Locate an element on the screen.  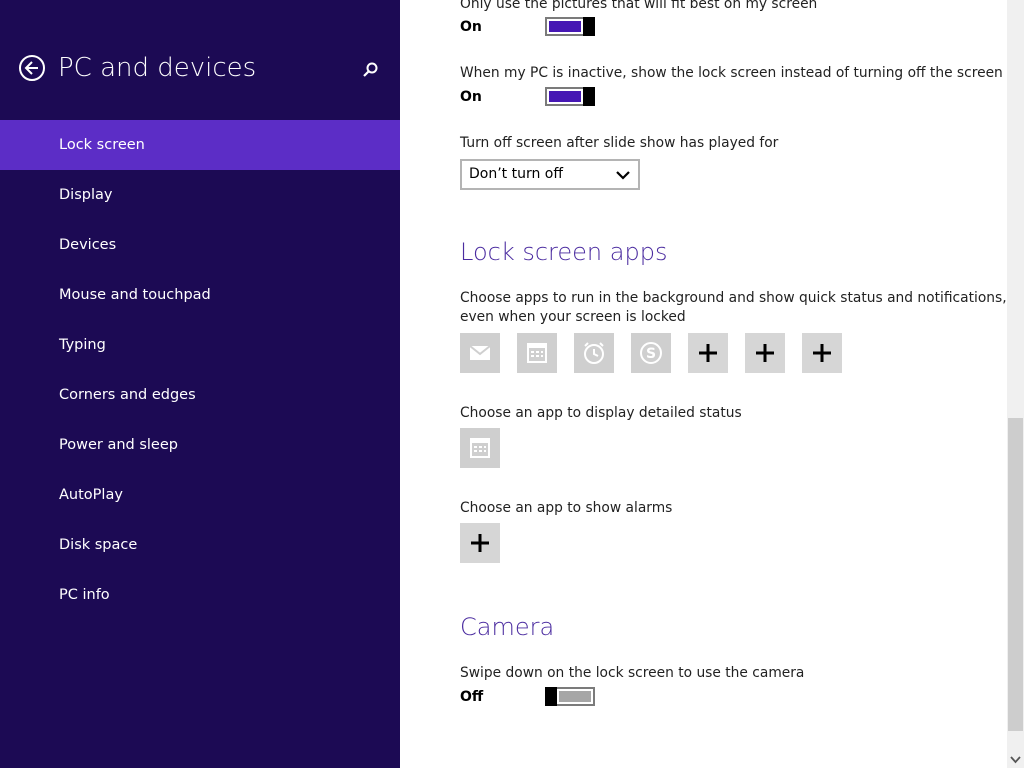
svg-text: S is located at coordinates (651, 354).